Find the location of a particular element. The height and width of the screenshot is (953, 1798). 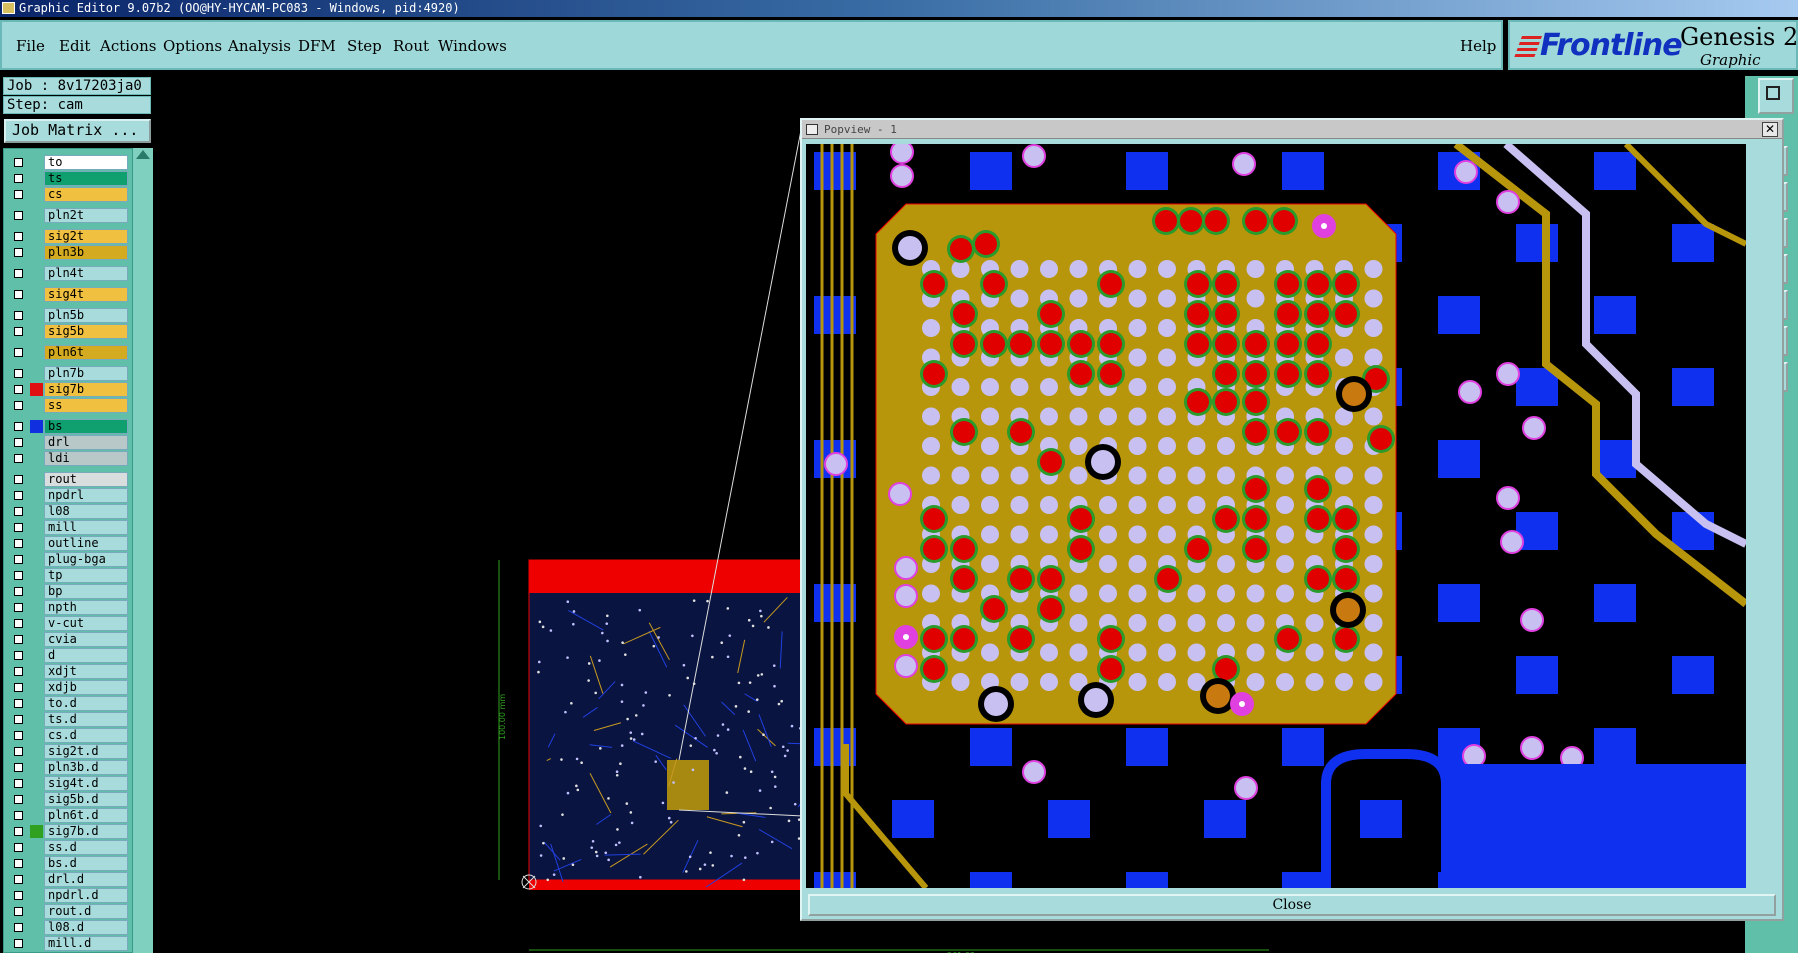

layer-name: pln6t is located at coordinates (86, 352).